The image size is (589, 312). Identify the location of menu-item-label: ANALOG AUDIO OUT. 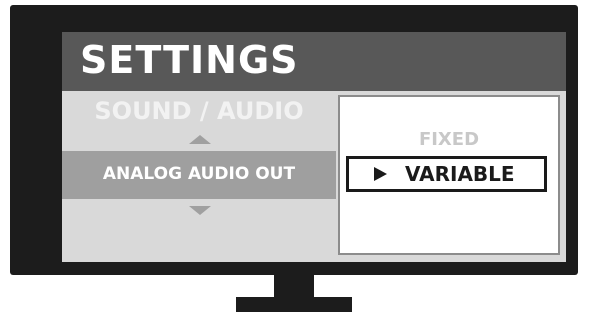
(199, 174).